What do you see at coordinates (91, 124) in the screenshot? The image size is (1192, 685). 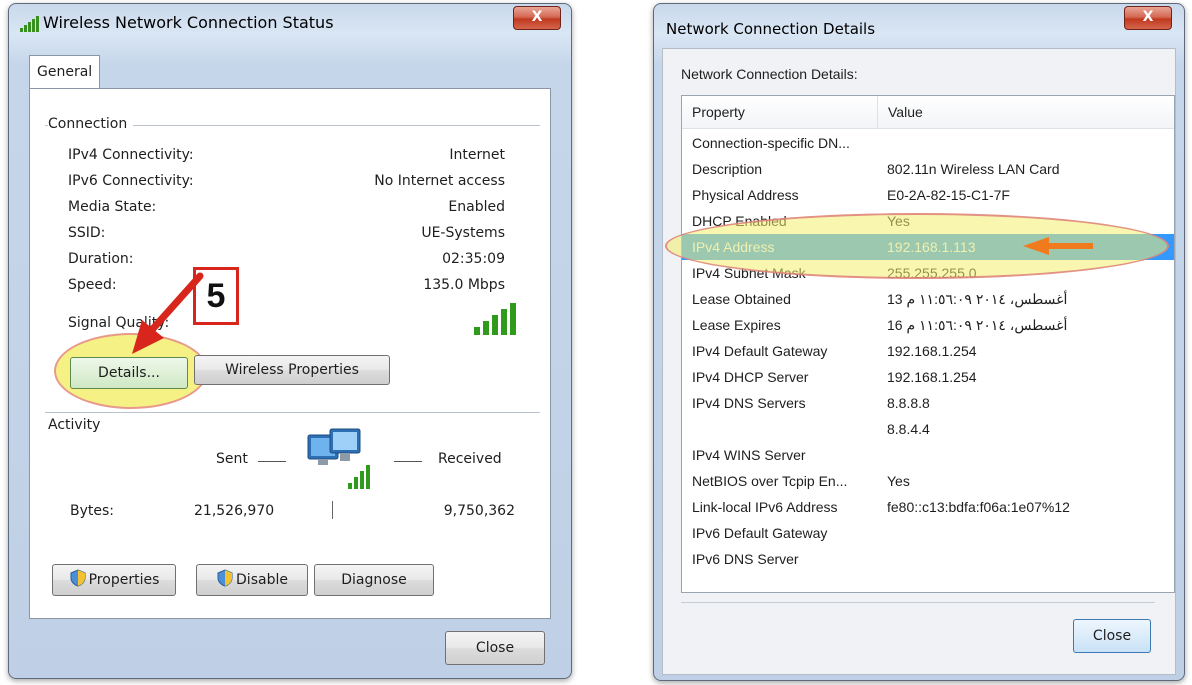 I see `connection-heading: Connection` at bounding box center [91, 124].